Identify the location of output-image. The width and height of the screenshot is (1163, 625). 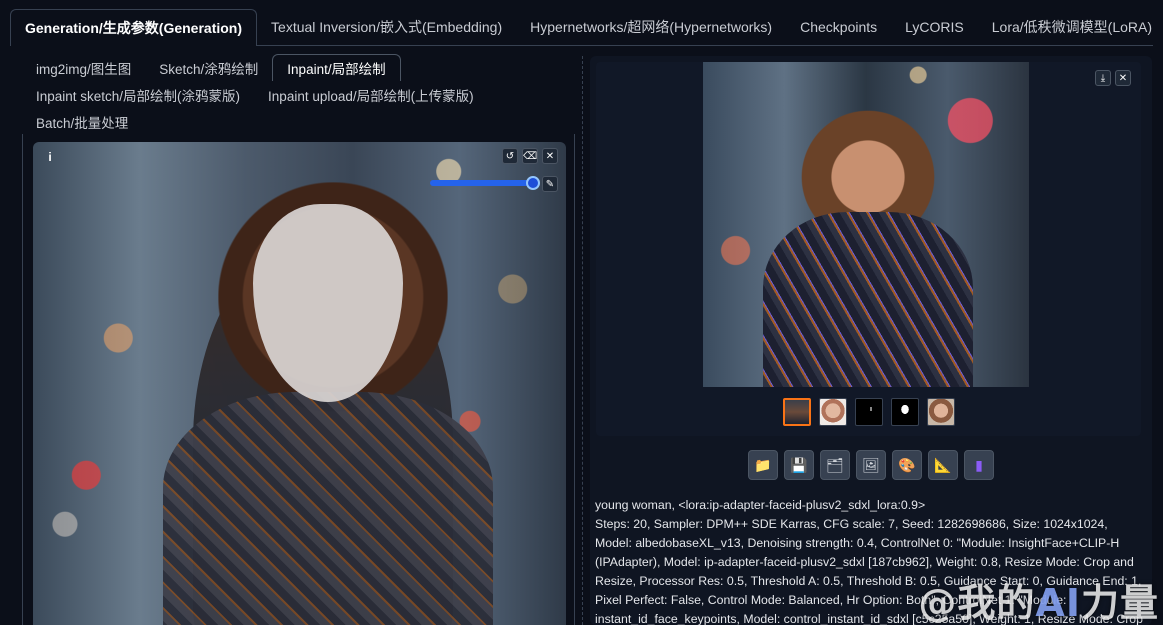
(866, 224).